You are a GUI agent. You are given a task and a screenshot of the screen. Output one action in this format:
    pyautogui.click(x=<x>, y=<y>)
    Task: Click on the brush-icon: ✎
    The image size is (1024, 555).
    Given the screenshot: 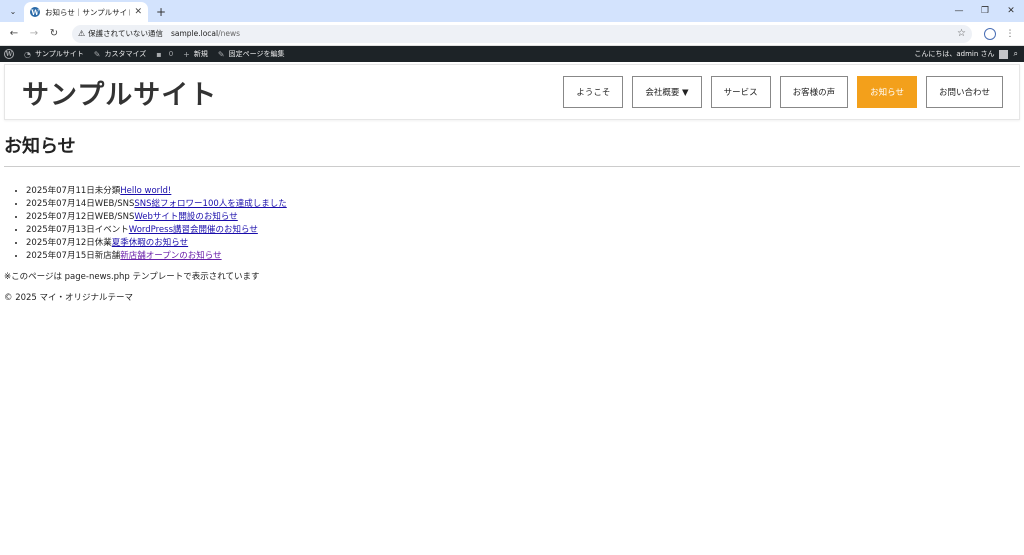 What is the action you would take?
    pyautogui.click(x=97, y=54)
    